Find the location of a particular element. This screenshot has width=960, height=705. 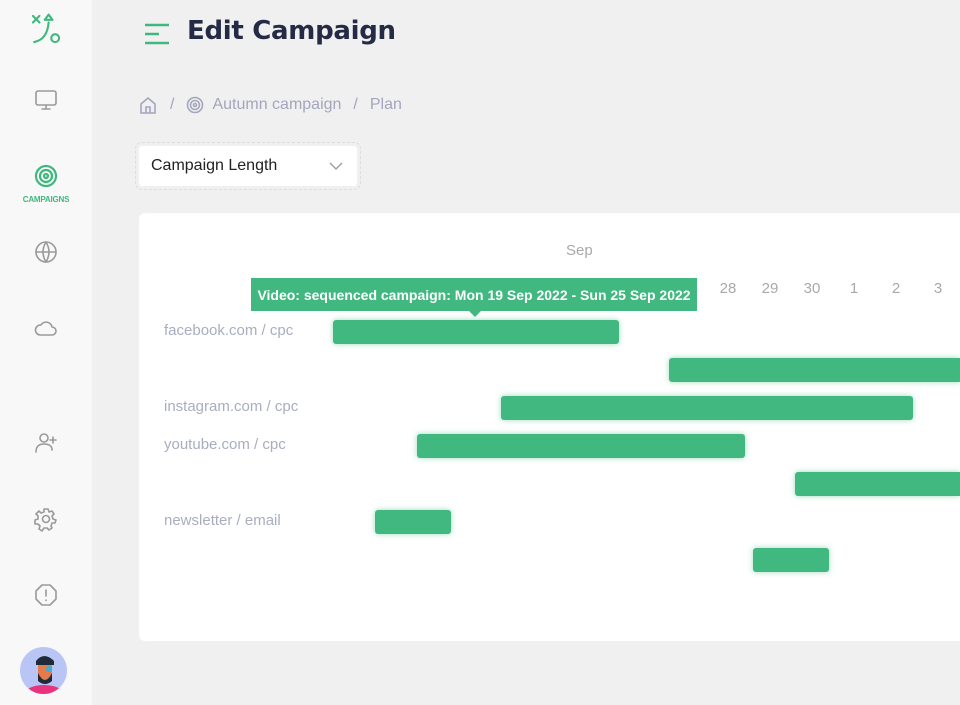

cloud-icon is located at coordinates (45, 328).